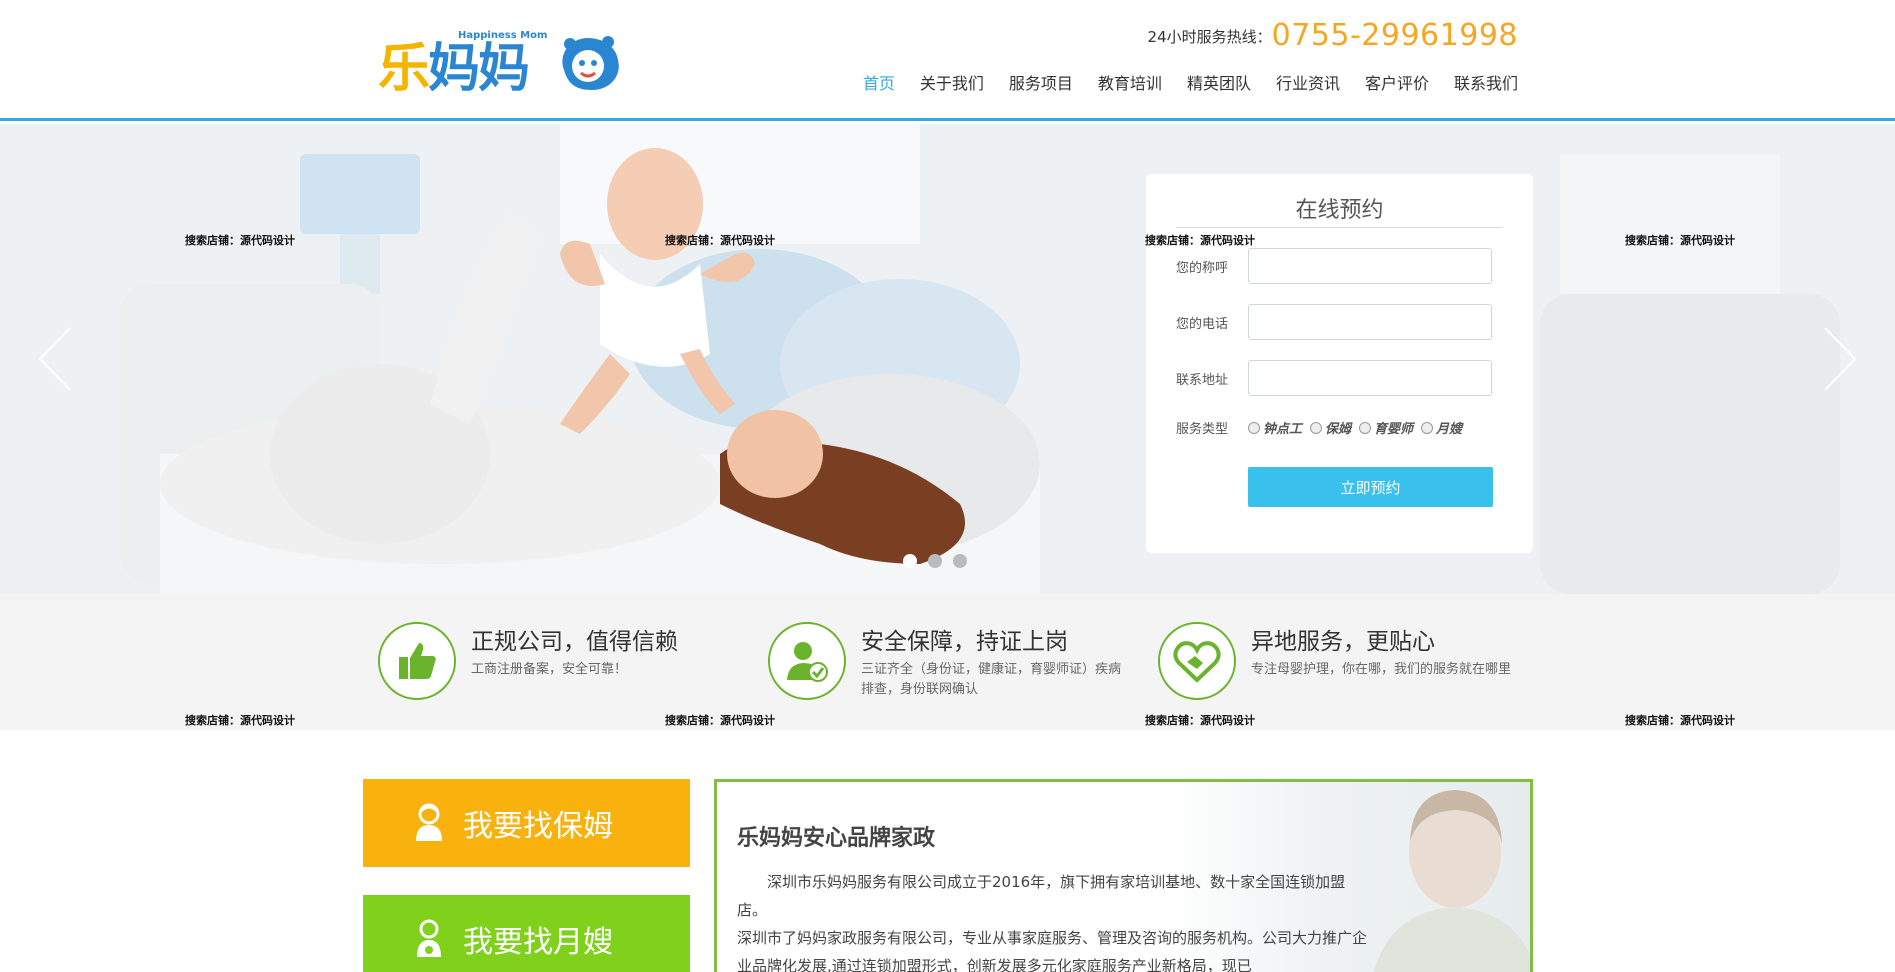  I want to click on radio-hourly: 钟点工, so click(1275, 427).